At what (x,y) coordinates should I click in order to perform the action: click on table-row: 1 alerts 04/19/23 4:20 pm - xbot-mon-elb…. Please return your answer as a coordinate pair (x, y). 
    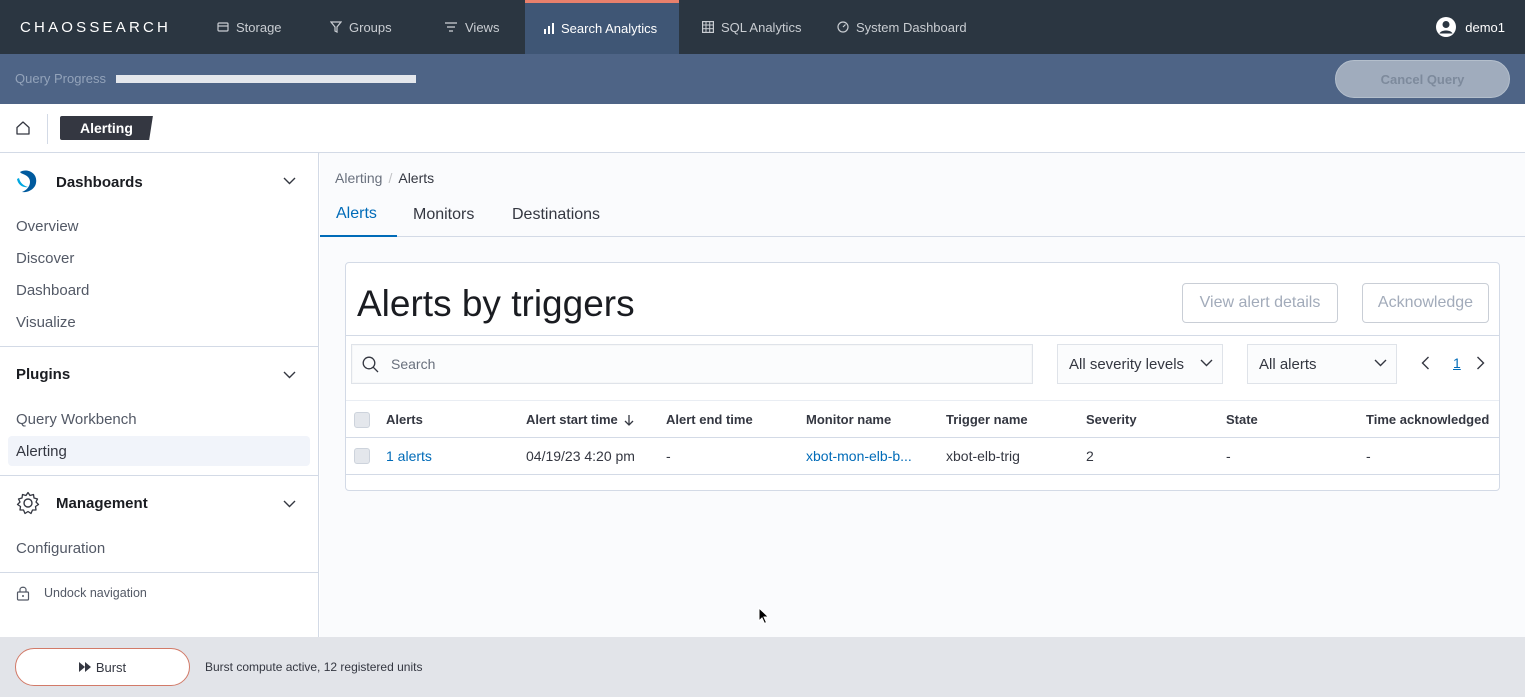
    Looking at the image, I should click on (922, 456).